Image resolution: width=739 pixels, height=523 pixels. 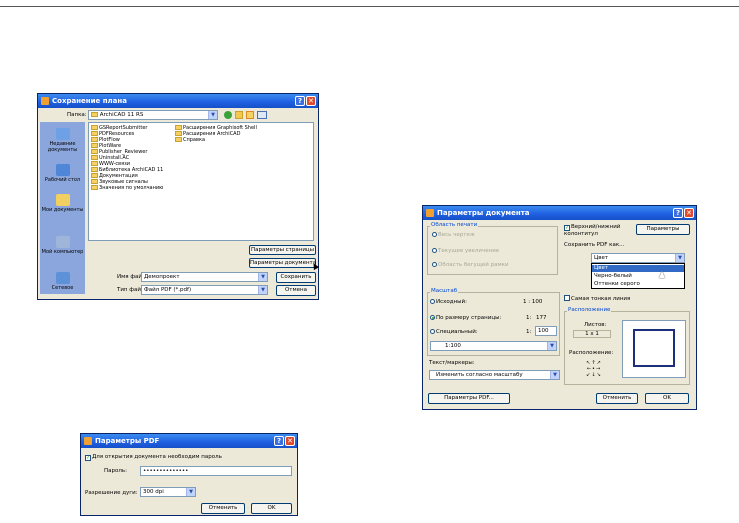 I want to click on list-item: Справка, so click(x=190, y=140).